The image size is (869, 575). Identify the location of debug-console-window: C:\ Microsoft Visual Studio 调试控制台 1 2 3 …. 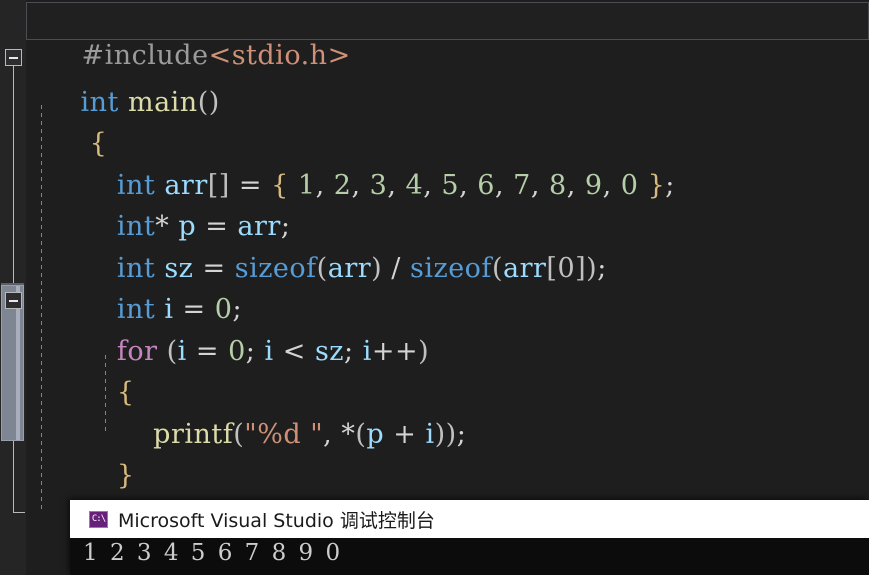
(469, 537).